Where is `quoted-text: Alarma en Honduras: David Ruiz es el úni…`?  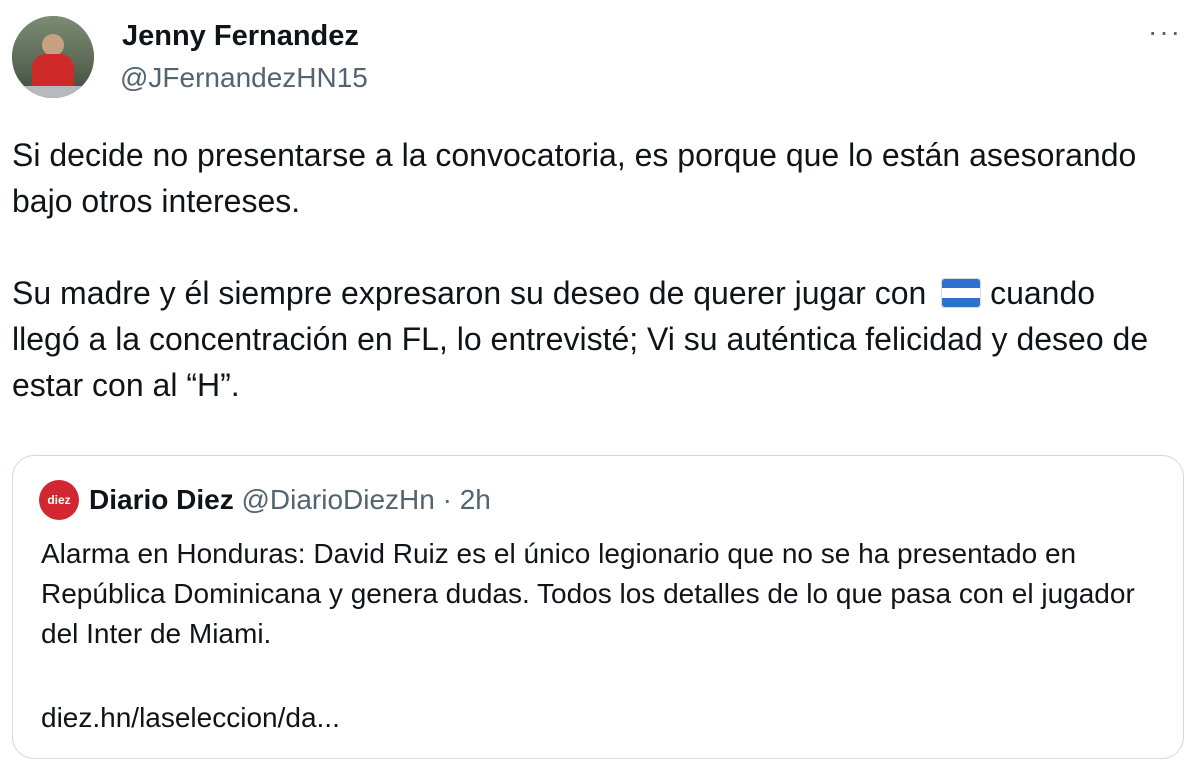 quoted-text: Alarma en Honduras: David Ruiz es el úni… is located at coordinates (588, 593).